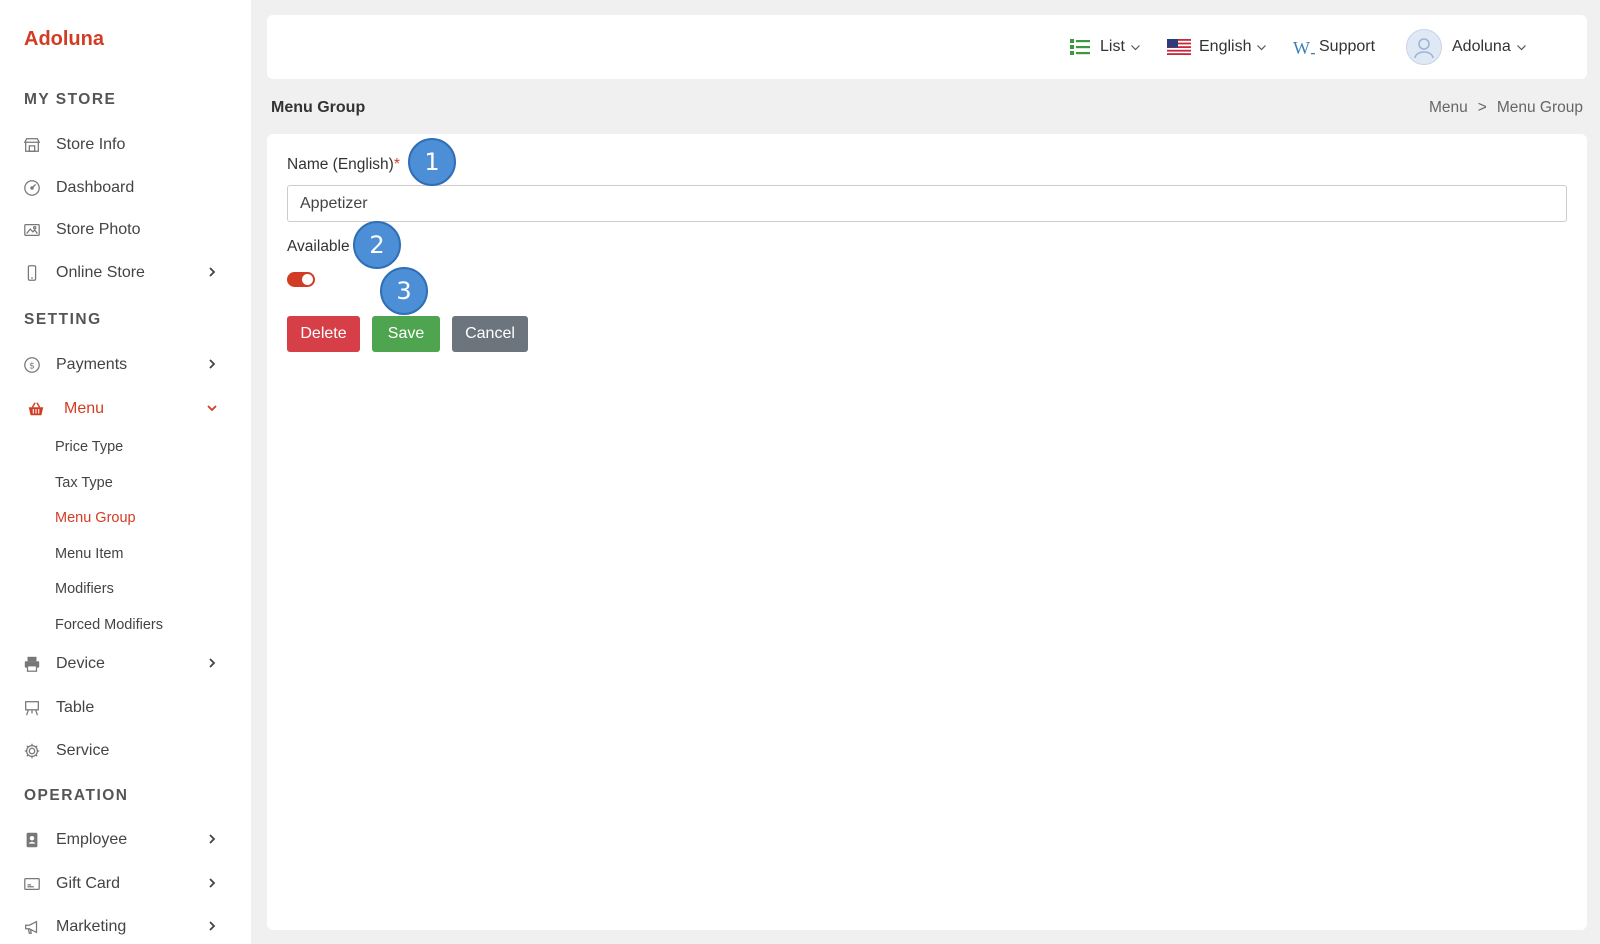 This screenshot has width=1600, height=944. What do you see at coordinates (84, 408) in the screenshot?
I see `sidebar-item-label: Menu` at bounding box center [84, 408].